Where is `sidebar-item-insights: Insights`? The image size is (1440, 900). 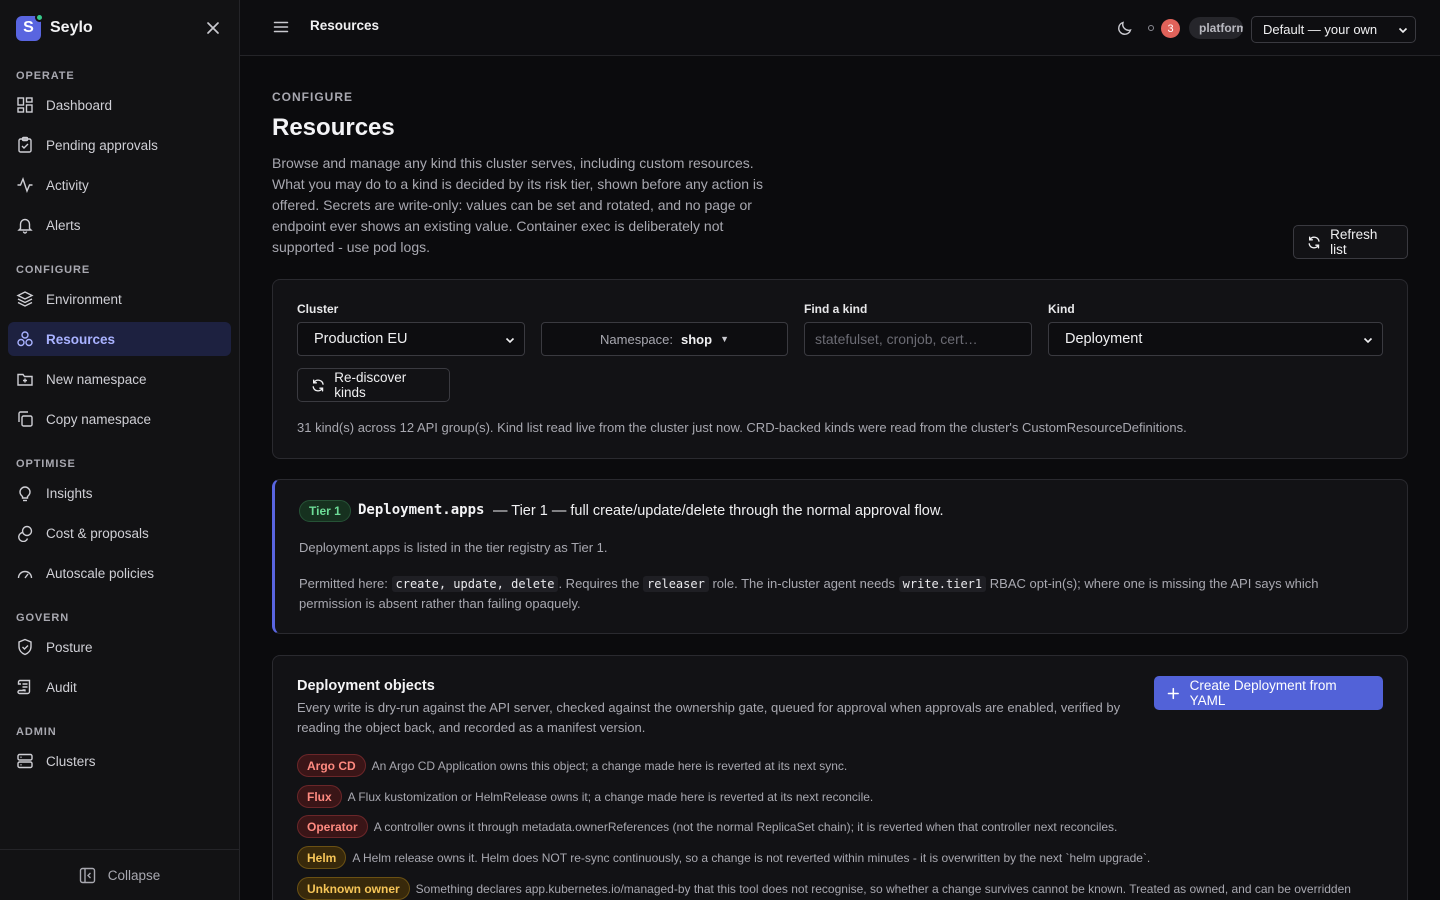 sidebar-item-insights: Insights is located at coordinates (119, 493).